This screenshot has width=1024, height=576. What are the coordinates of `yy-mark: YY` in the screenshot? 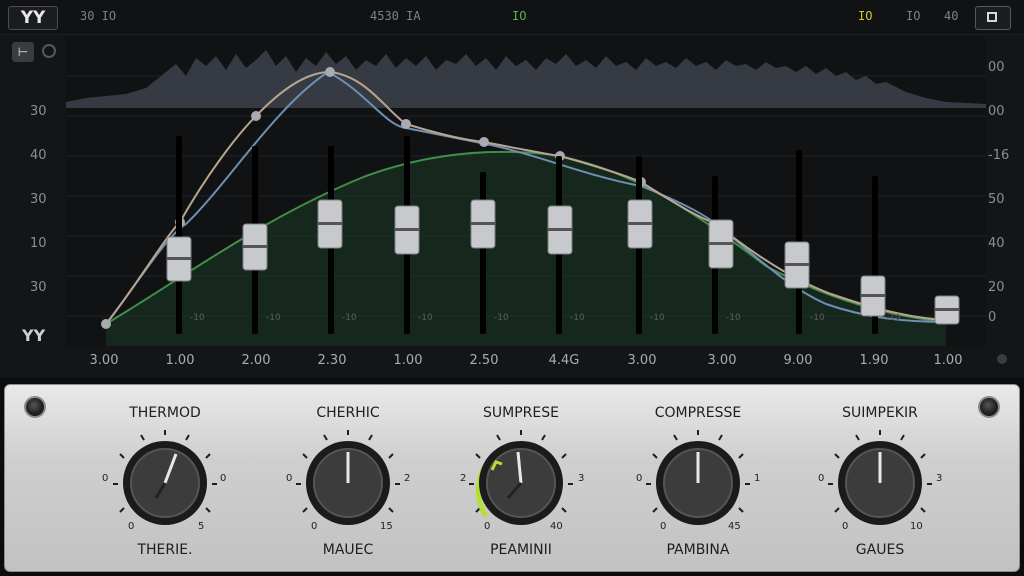 It's located at (34, 335).